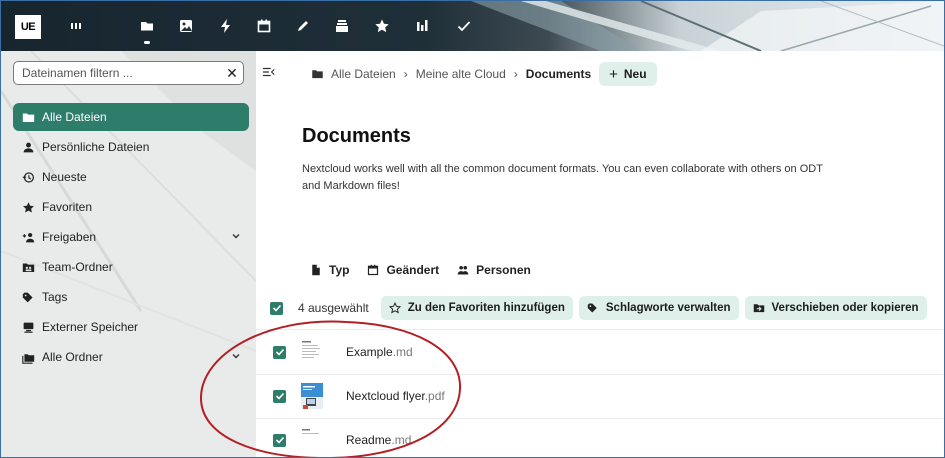 This screenshot has height=458, width=945. Describe the element at coordinates (90, 327) in the screenshot. I see `sidebar-item-label: Externer Speicher` at that location.